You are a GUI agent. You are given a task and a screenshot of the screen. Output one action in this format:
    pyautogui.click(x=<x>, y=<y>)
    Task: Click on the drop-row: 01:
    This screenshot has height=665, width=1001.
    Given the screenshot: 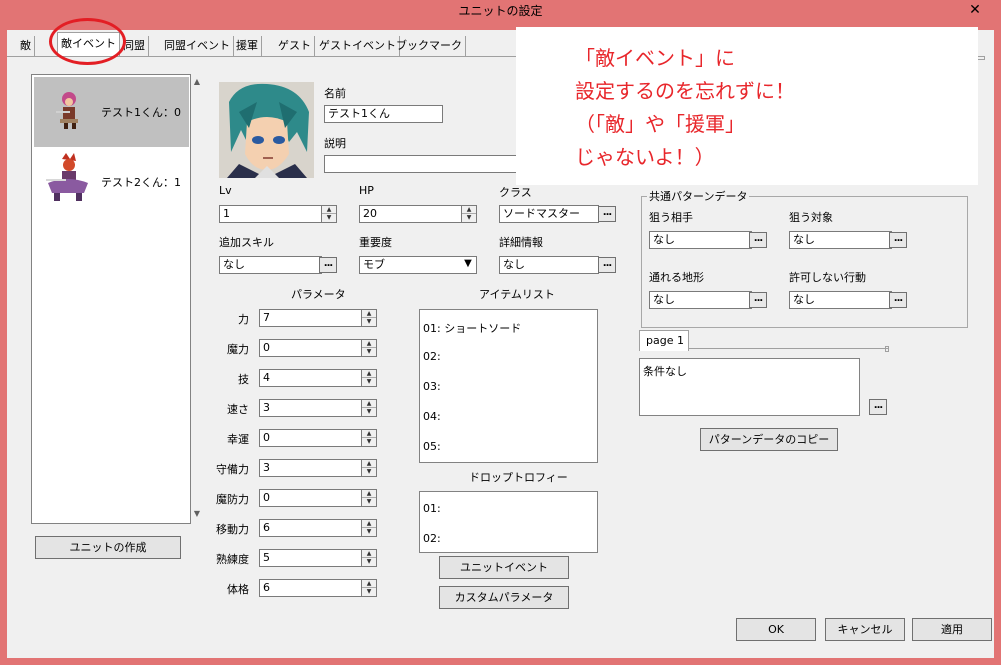 What is the action you would take?
    pyautogui.click(x=432, y=508)
    